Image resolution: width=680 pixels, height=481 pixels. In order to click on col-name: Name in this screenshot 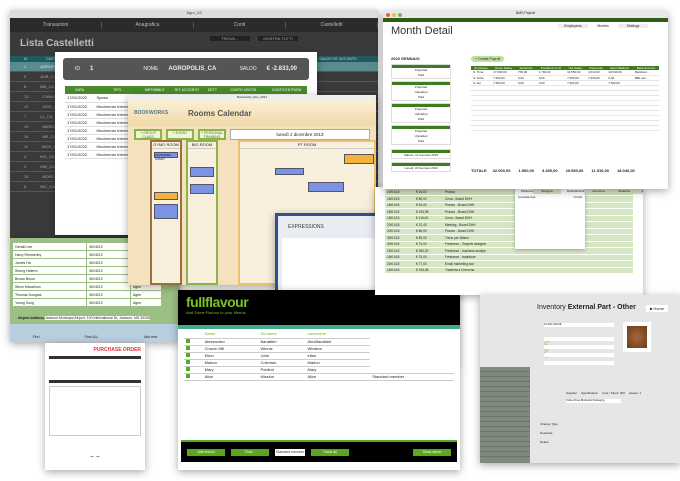, I will do `click(231, 333)`.